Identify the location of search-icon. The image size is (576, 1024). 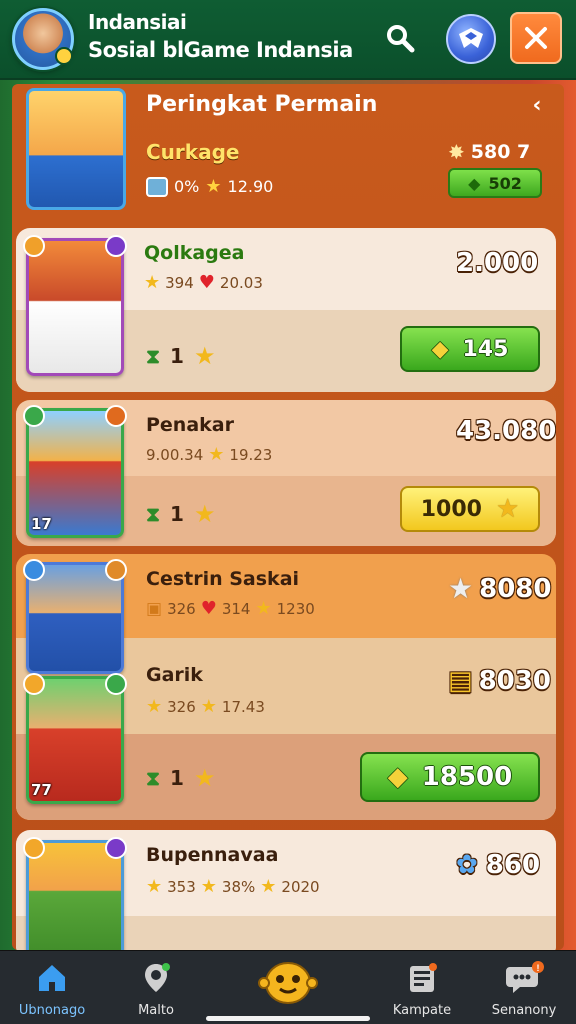
(401, 39).